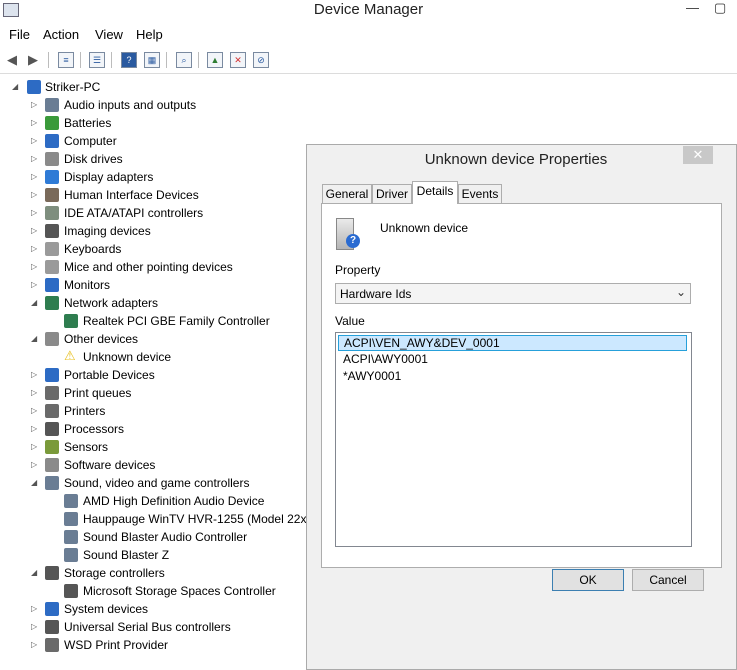  What do you see at coordinates (368, 34) in the screenshot?
I see `menu-bar: File Action View Help` at bounding box center [368, 34].